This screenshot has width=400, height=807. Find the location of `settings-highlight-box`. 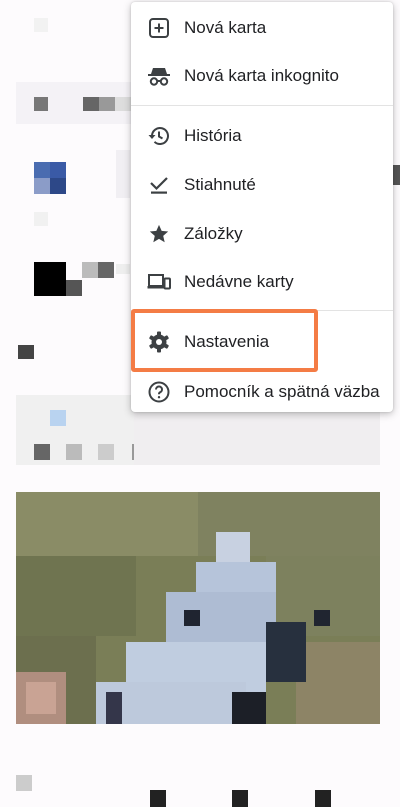

settings-highlight-box is located at coordinates (224, 340).